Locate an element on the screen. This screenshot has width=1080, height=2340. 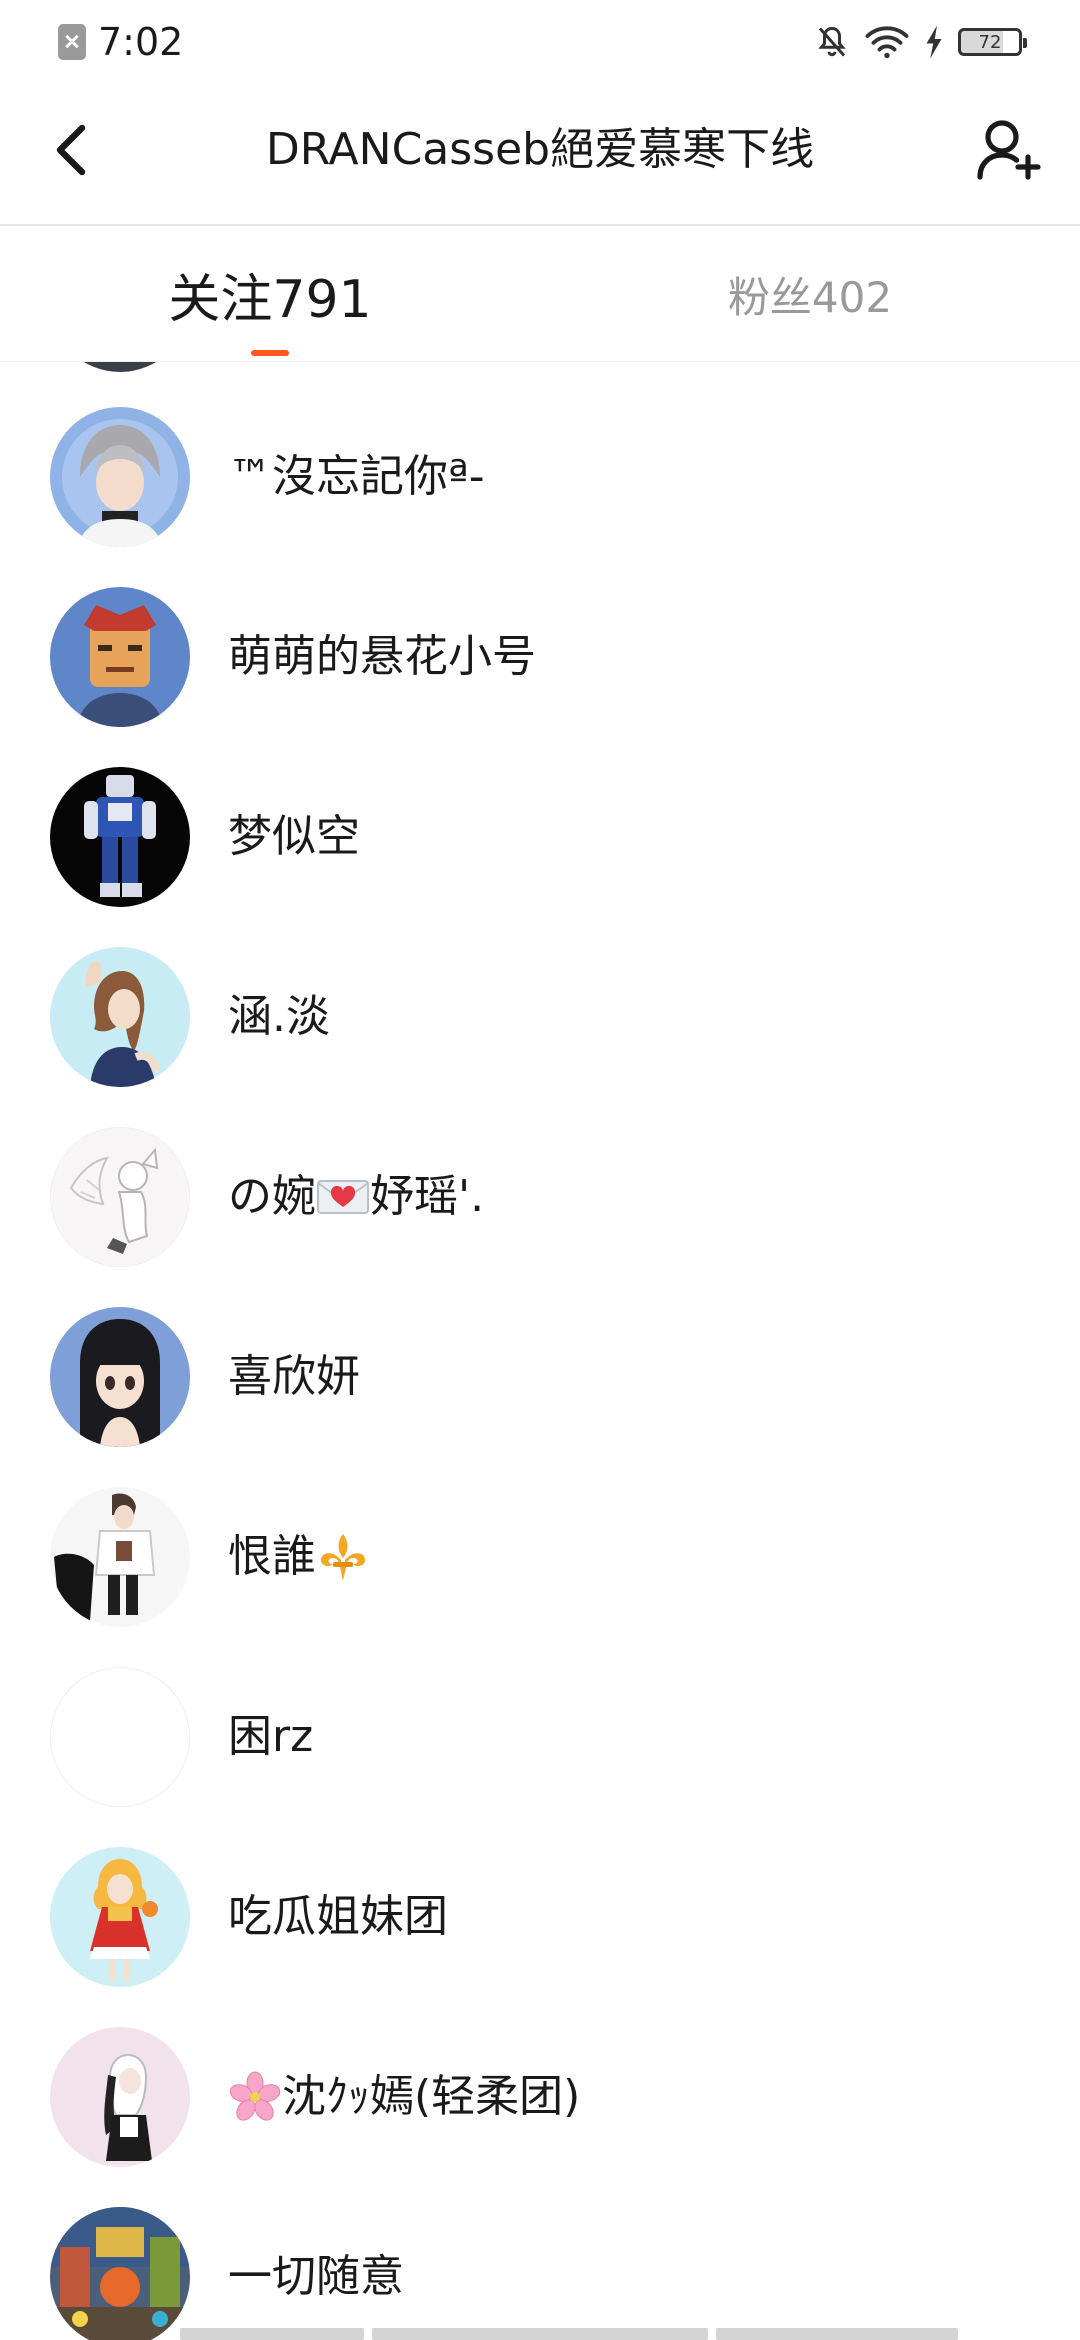
status-left: 7:02 is located at coordinates (120, 42).